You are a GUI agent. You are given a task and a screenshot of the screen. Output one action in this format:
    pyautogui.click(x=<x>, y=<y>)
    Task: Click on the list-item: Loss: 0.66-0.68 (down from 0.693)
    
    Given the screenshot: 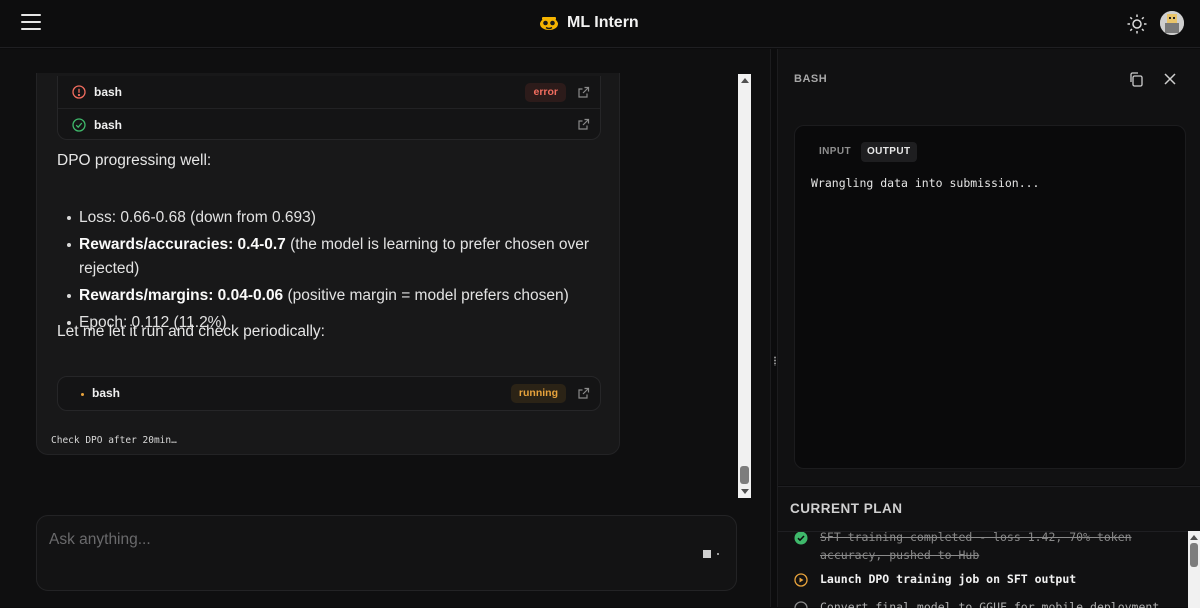 What is the action you would take?
    pyautogui.click(x=333, y=218)
    